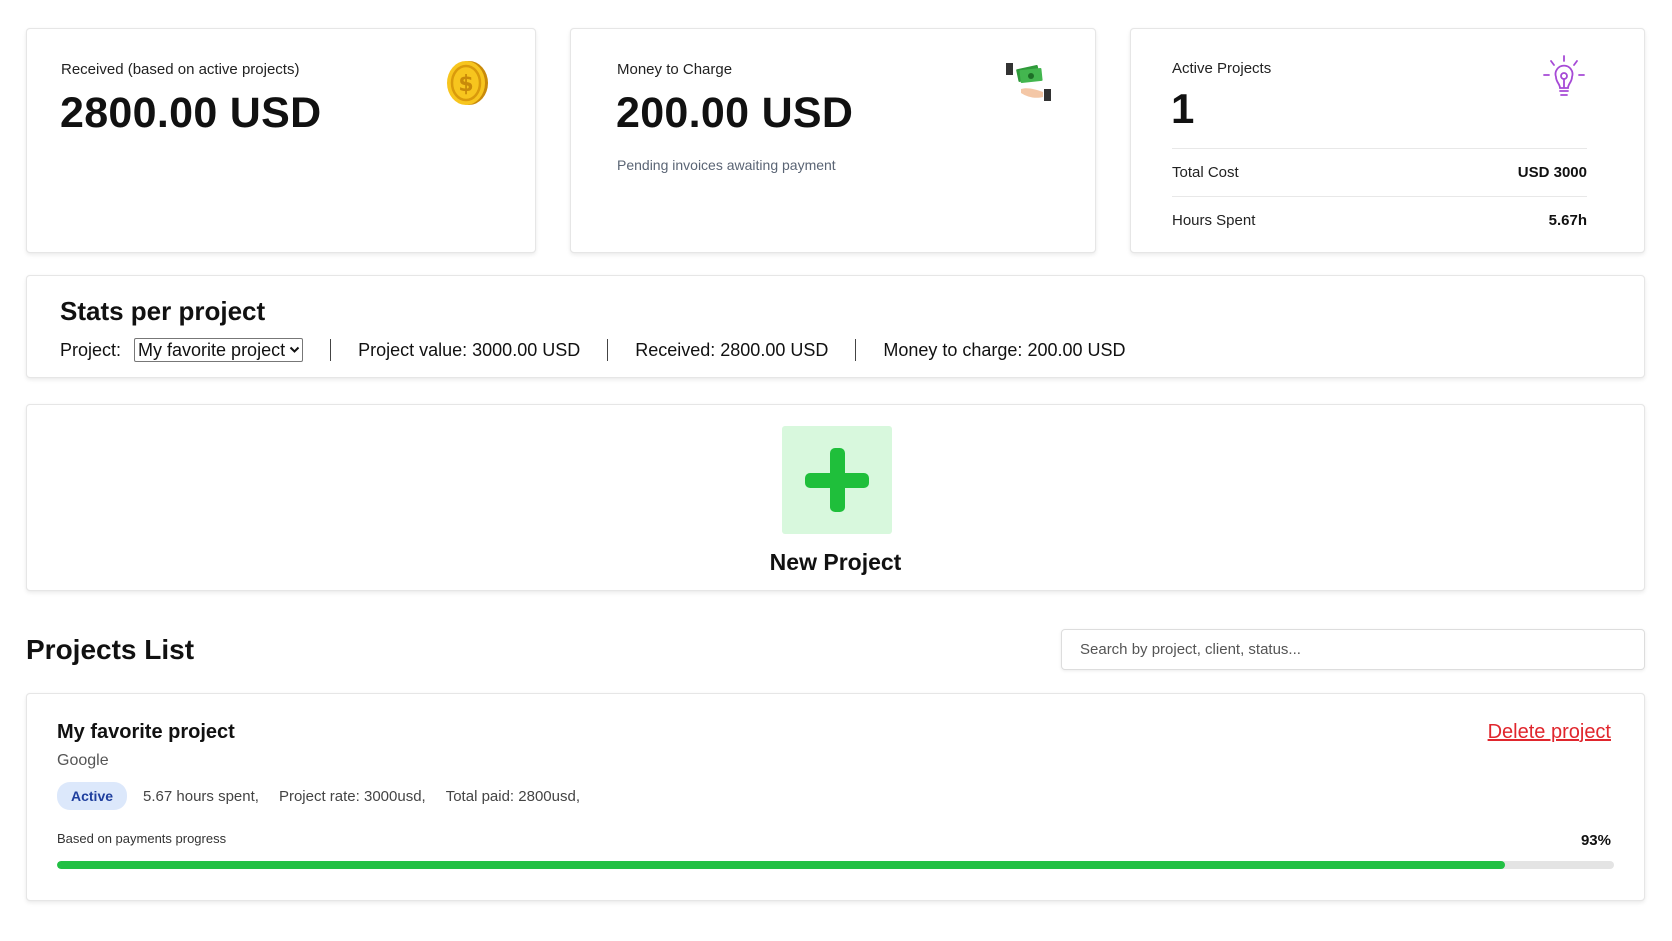  I want to click on project-name: My favorite project, so click(146, 732).